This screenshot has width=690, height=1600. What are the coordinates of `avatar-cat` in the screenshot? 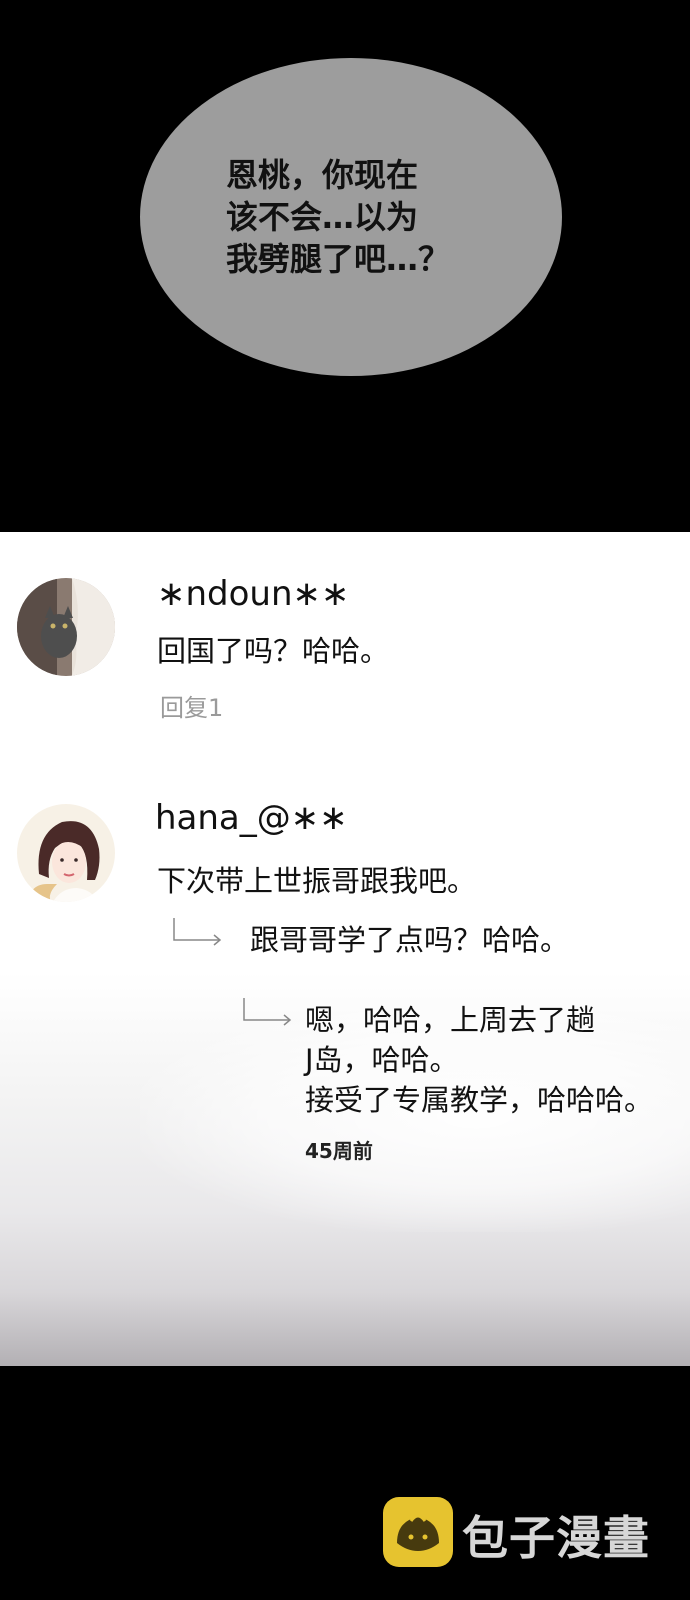 It's located at (66, 627).